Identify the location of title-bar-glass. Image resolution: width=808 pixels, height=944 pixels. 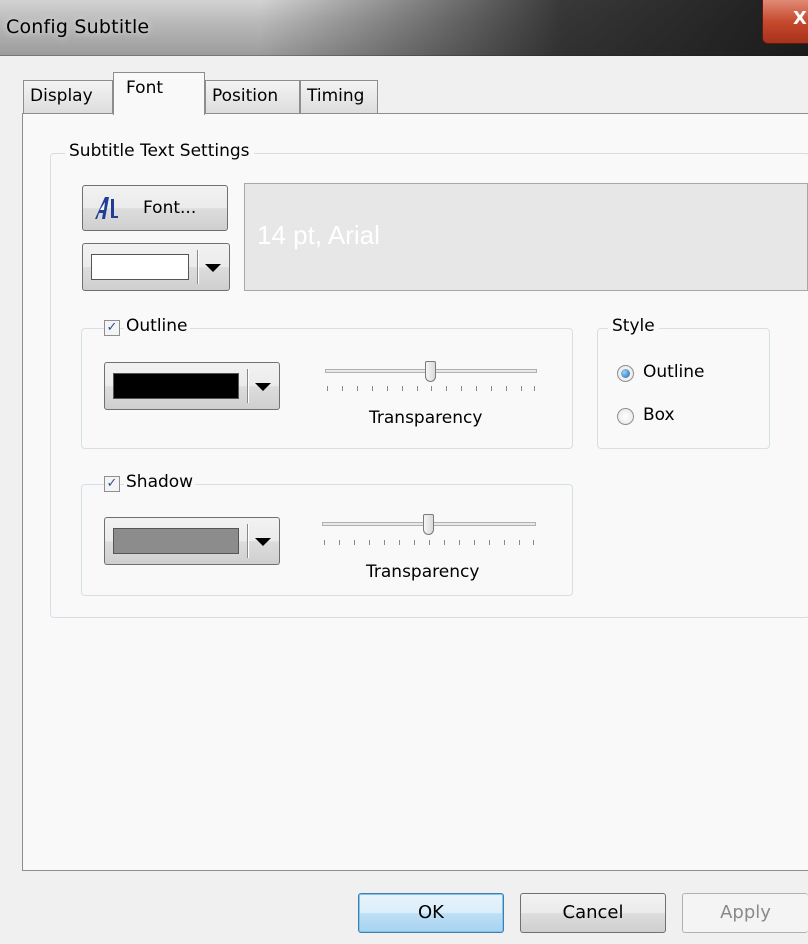
(534, 28).